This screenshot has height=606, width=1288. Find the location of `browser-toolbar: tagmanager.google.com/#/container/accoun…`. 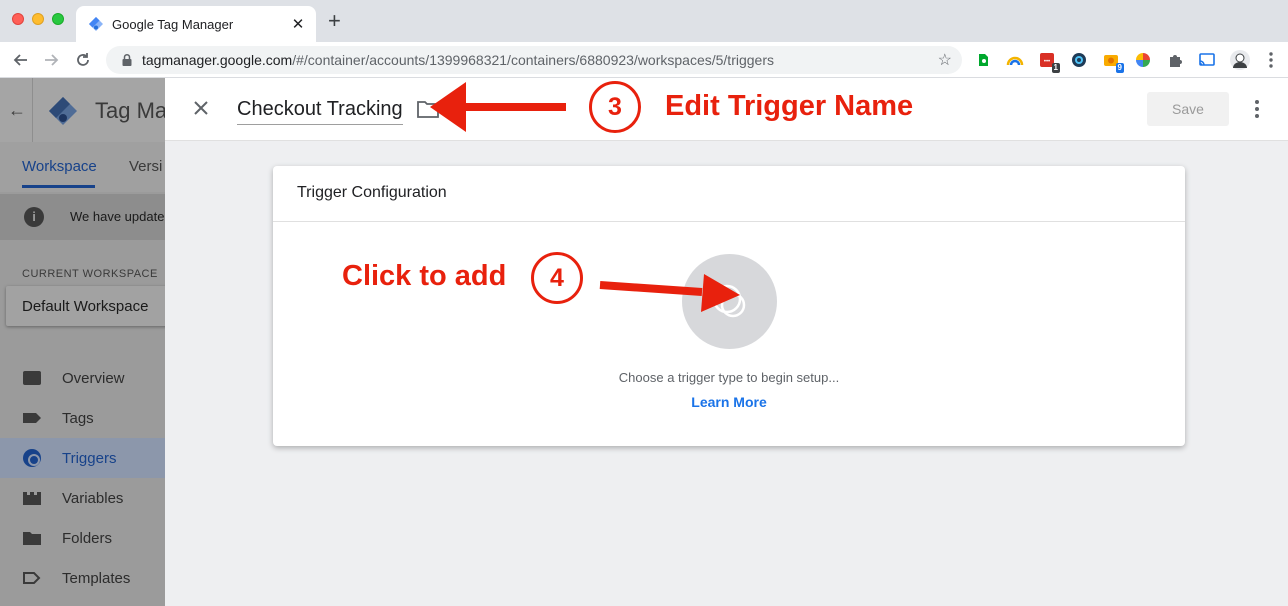

browser-toolbar: tagmanager.google.com/#/container/accoun… is located at coordinates (644, 60).